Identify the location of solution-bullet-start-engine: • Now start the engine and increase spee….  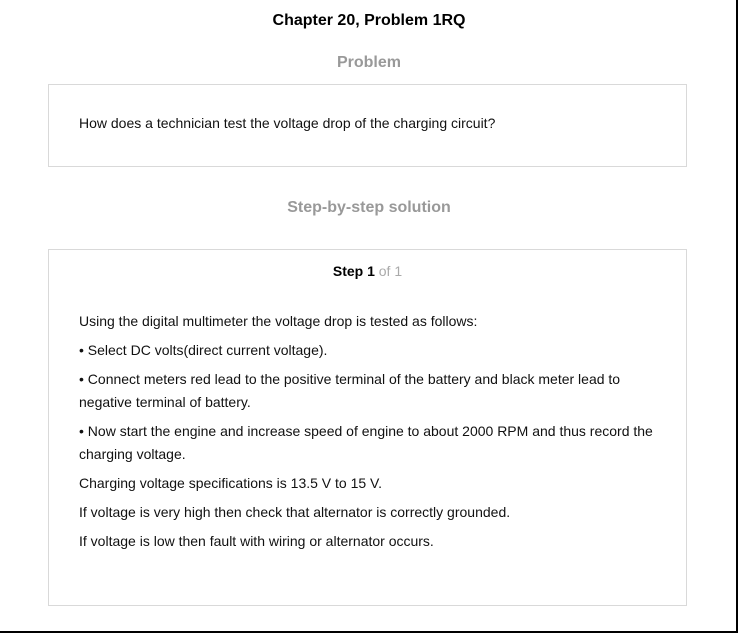
(366, 442).